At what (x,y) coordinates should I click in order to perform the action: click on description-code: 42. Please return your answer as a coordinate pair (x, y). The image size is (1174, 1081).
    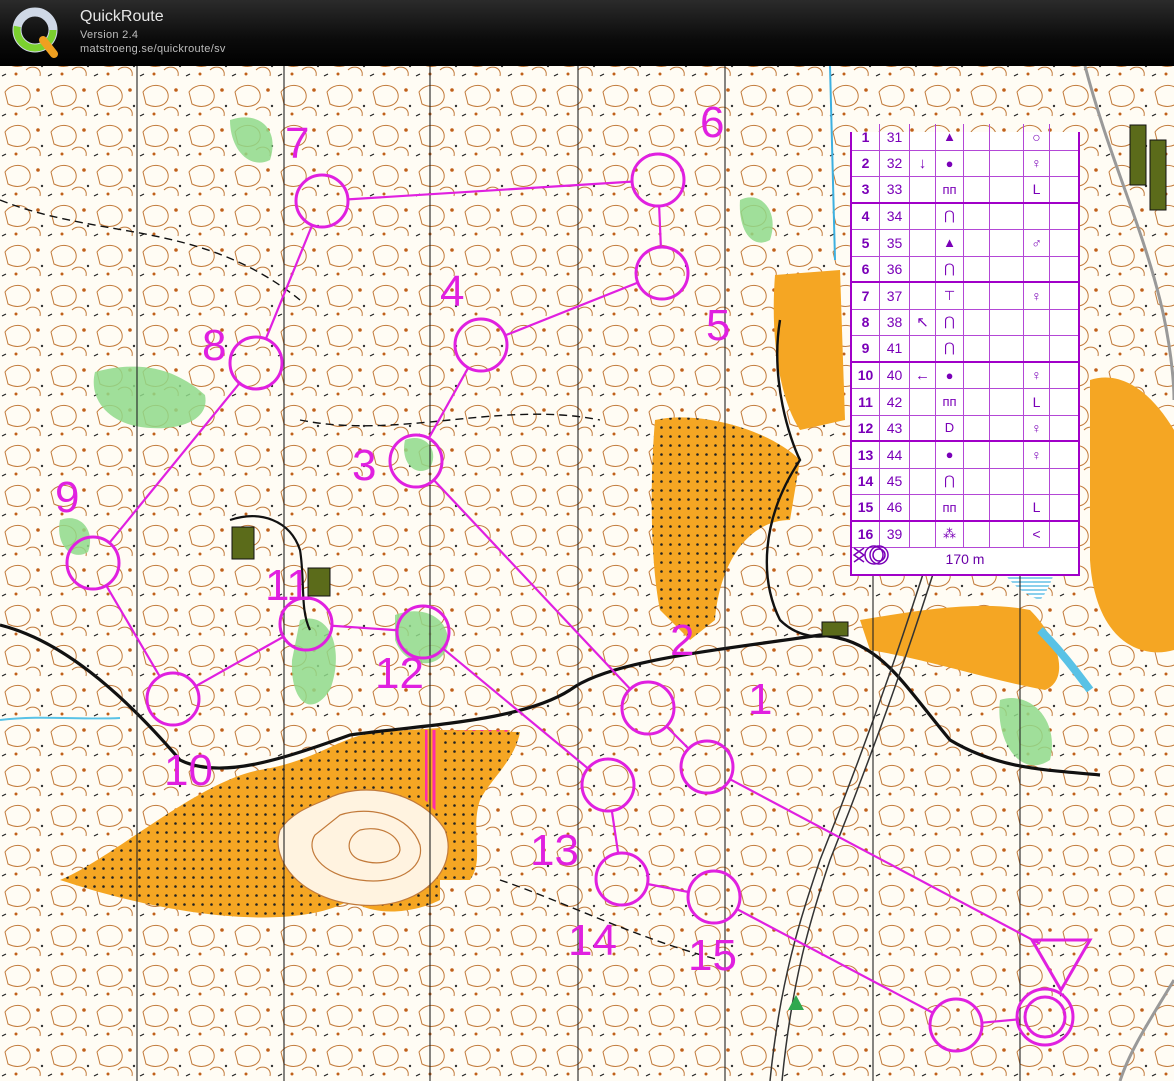
    Looking at the image, I should click on (895, 402).